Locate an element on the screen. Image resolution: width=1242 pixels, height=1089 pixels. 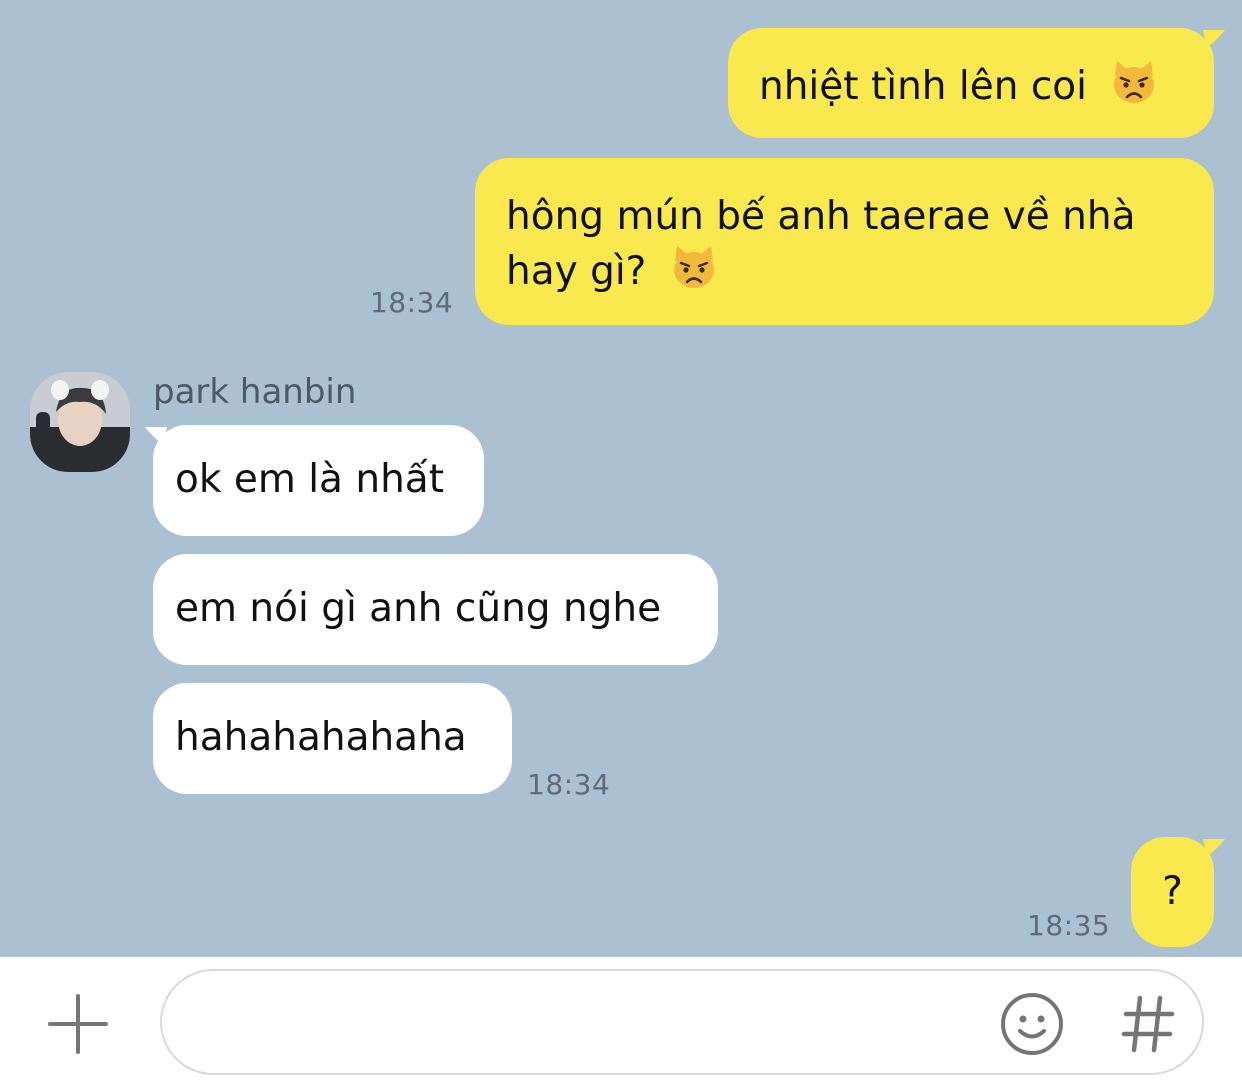
smiley-icon is located at coordinates (1032, 1024).